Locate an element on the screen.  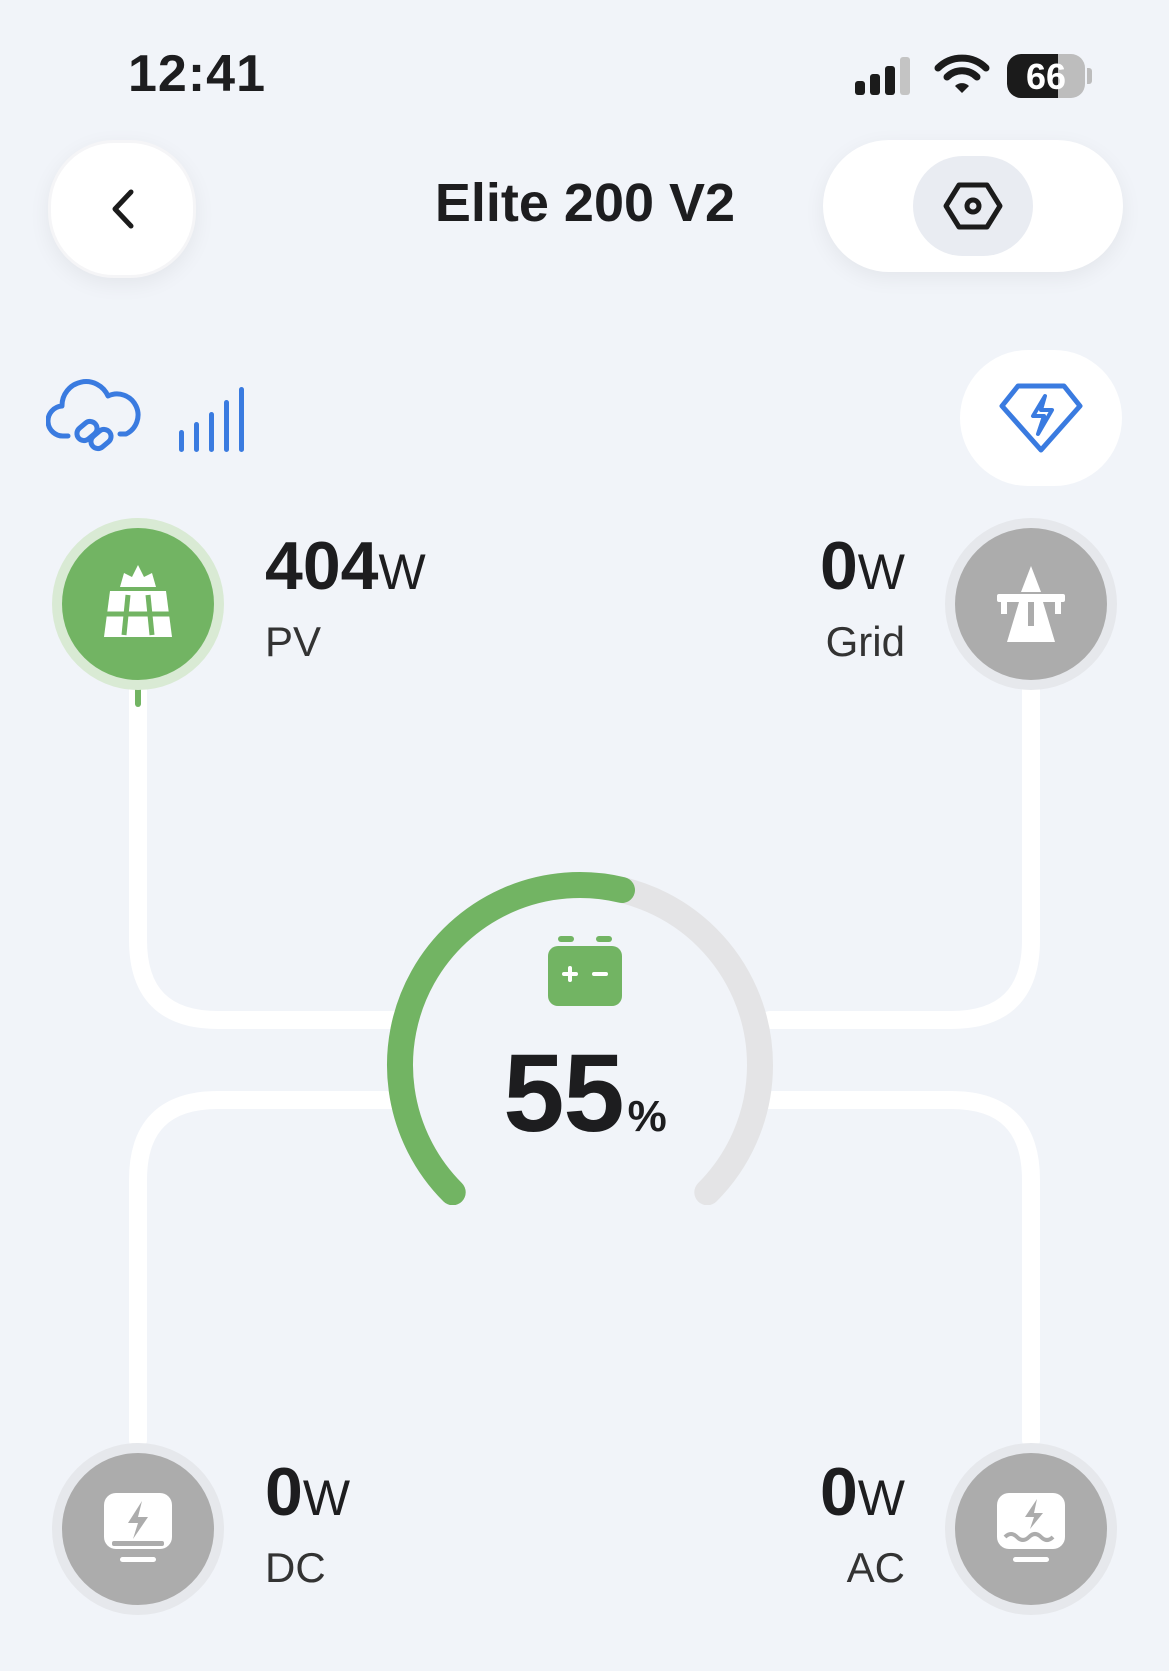
battery-icon is located at coordinates (585, 971).